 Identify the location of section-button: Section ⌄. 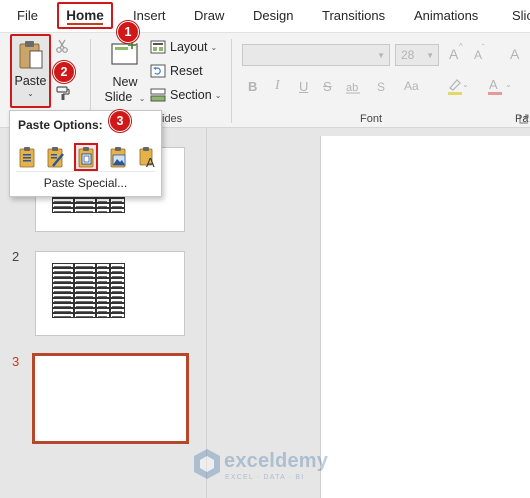
(185, 95).